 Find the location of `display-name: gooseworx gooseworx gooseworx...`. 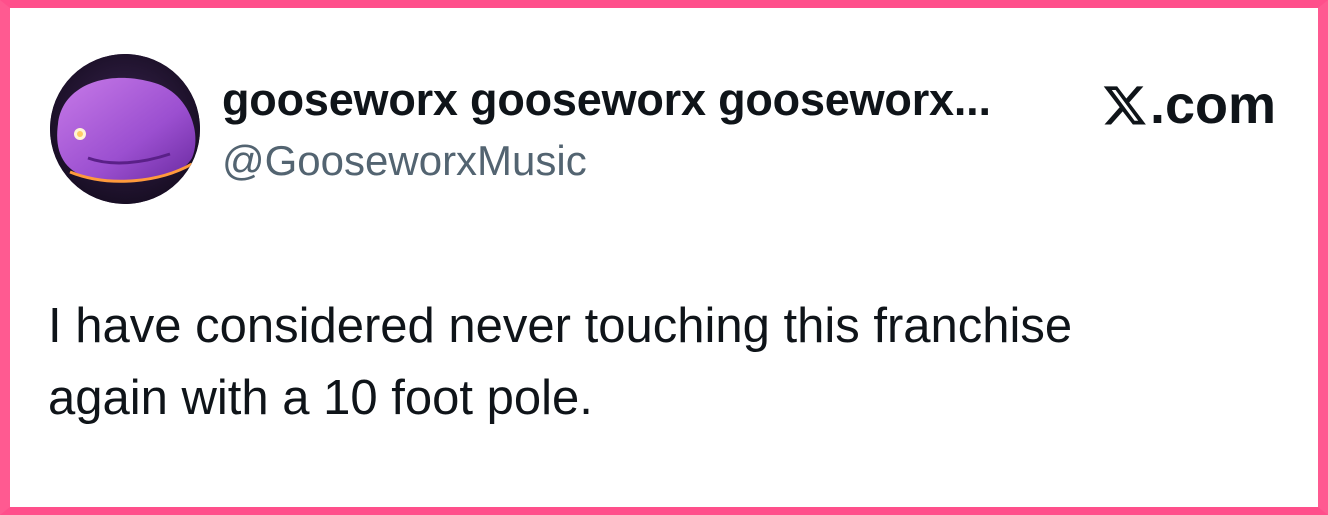

display-name: gooseworx gooseworx gooseworx... is located at coordinates (606, 100).